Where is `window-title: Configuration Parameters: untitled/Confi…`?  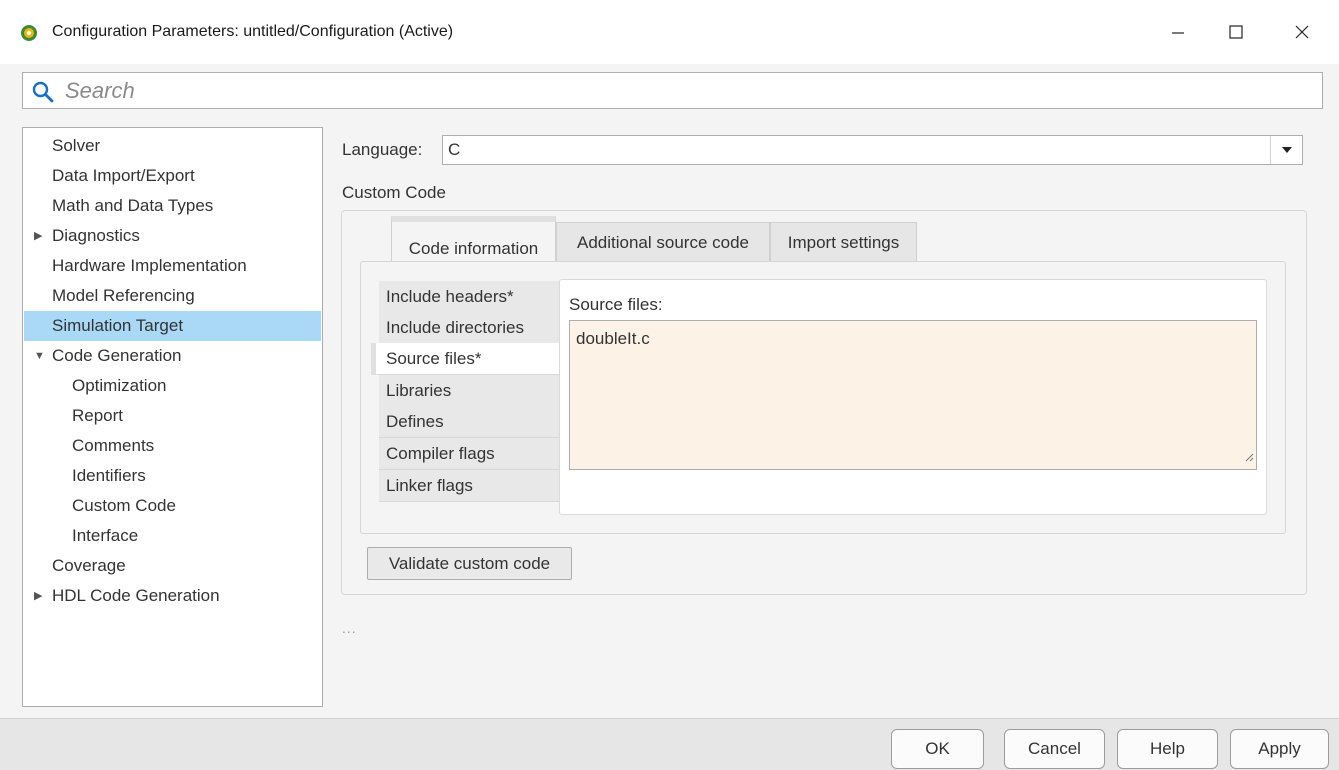 window-title: Configuration Parameters: untitled/Confi… is located at coordinates (253, 31).